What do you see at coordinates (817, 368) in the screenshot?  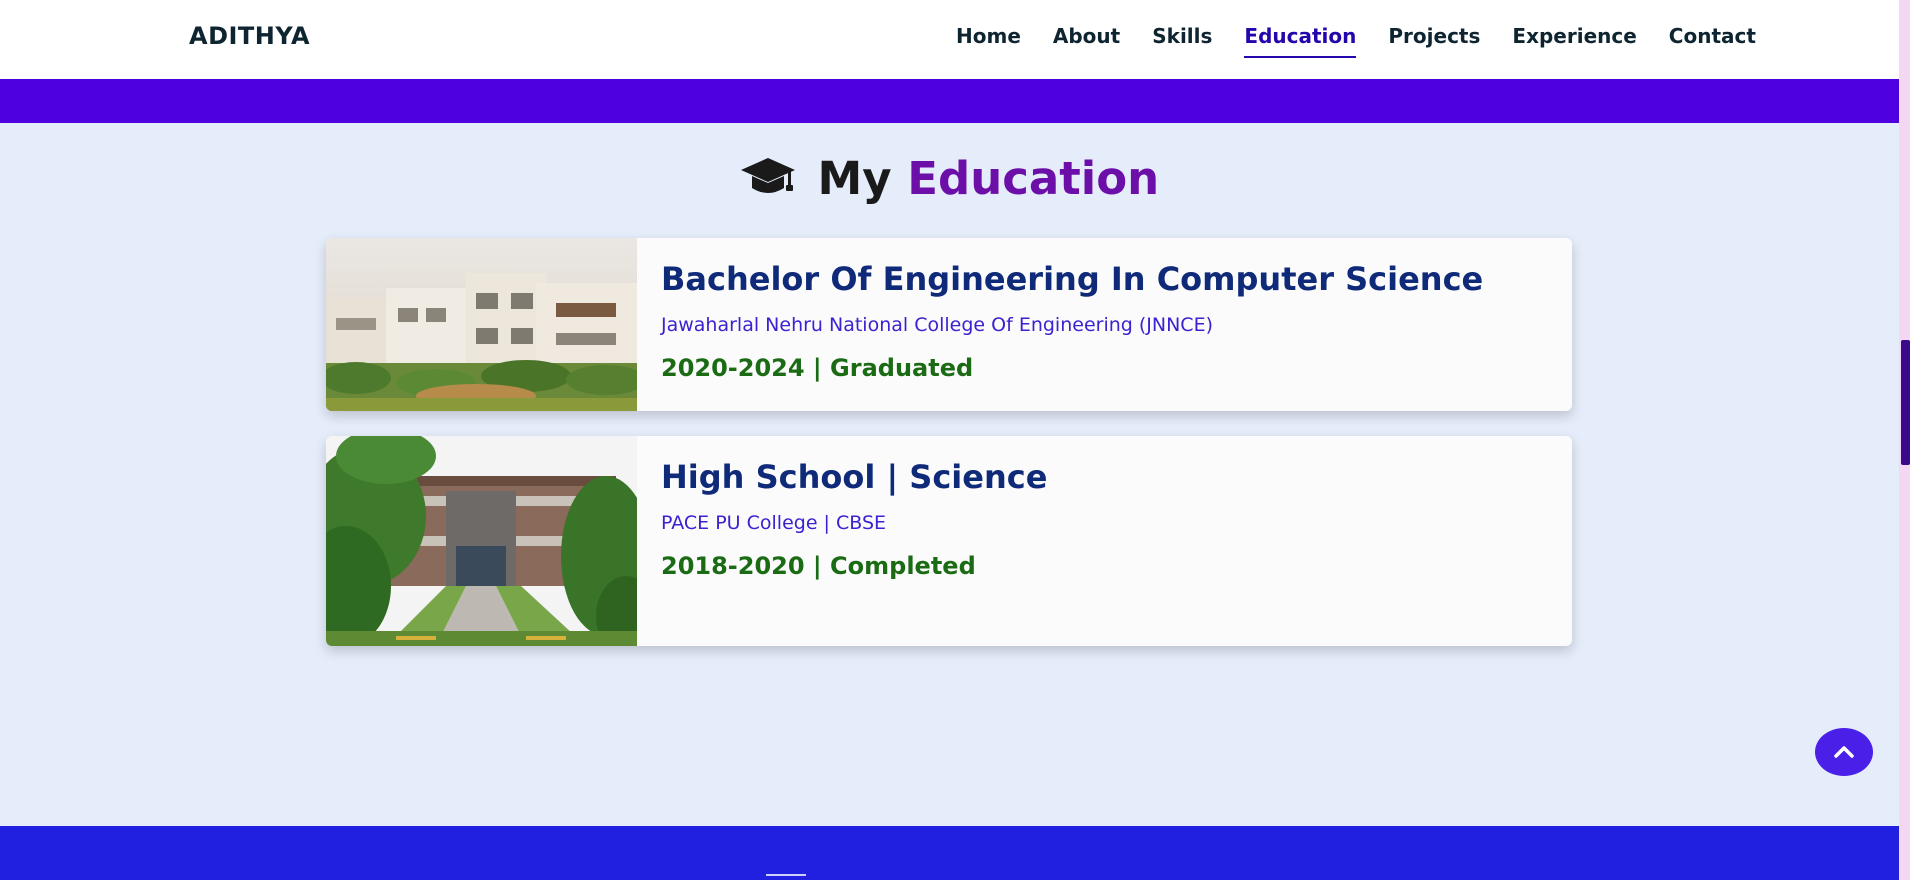 I see `study-period: 2020-2024 | Graduated` at bounding box center [817, 368].